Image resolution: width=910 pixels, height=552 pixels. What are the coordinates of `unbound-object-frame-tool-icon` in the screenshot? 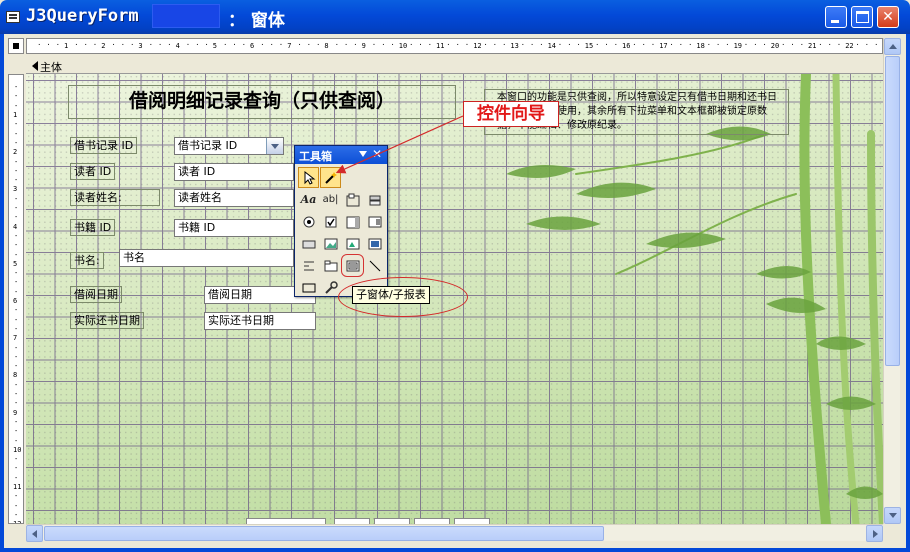 It's located at (352, 243).